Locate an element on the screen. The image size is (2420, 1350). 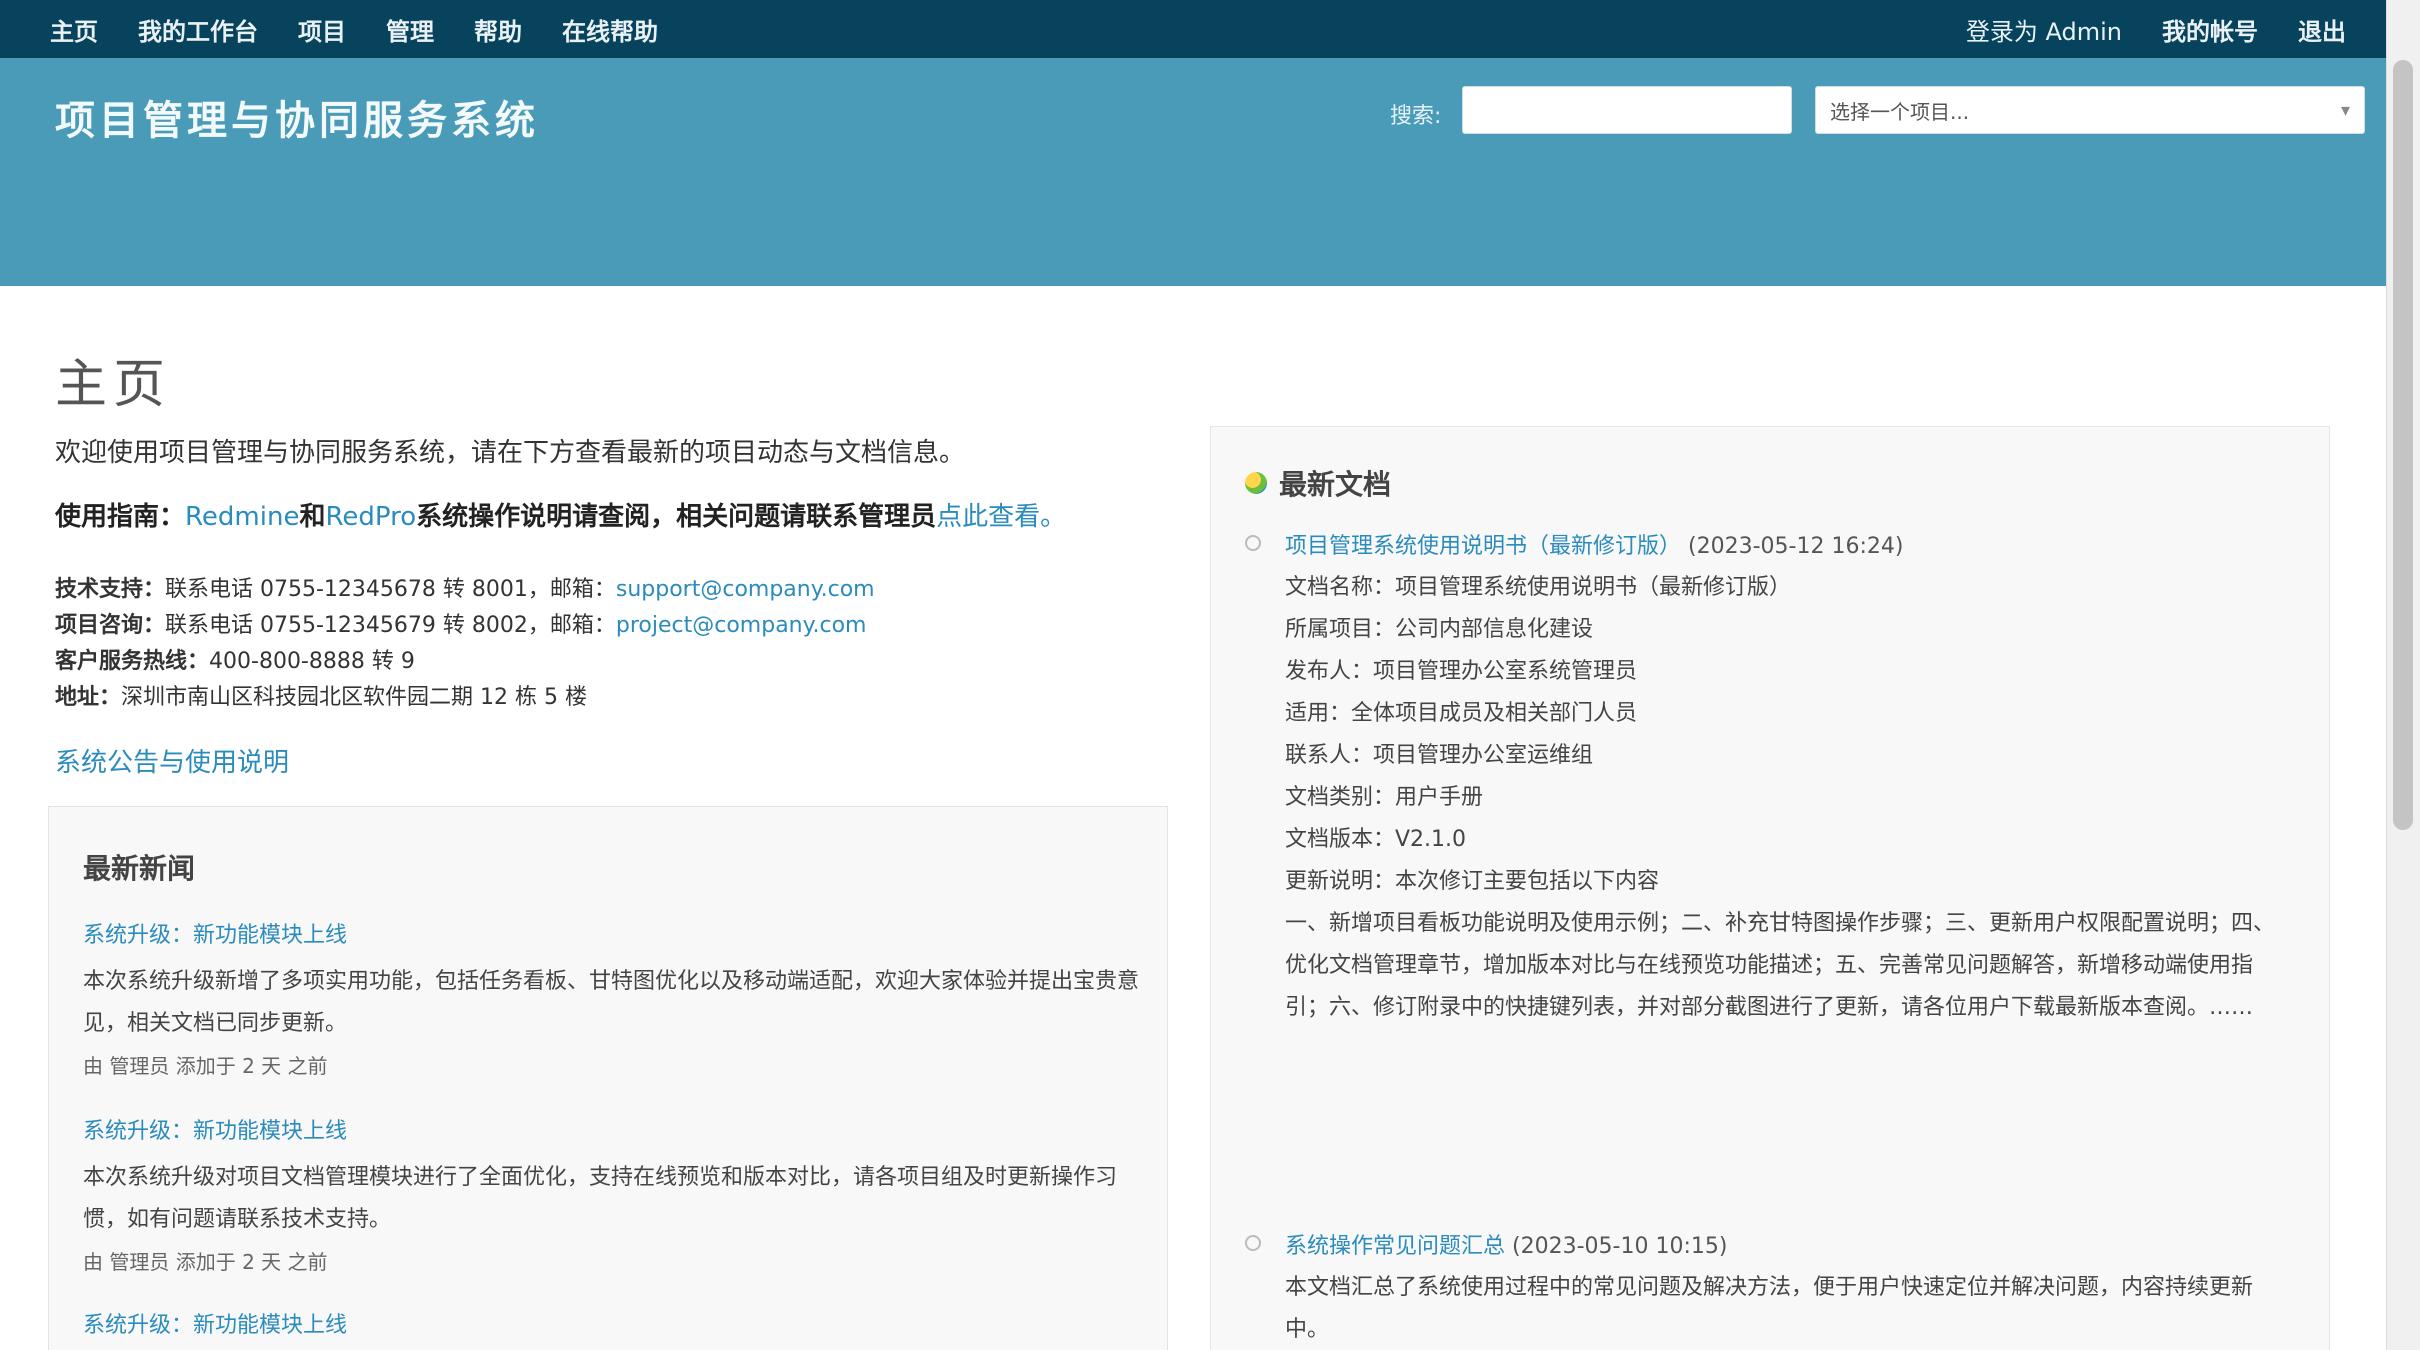
document-head: 项目管理系统使用说明书（最新修订版） (2023-05-12 16:24) is located at coordinates (1785, 547).